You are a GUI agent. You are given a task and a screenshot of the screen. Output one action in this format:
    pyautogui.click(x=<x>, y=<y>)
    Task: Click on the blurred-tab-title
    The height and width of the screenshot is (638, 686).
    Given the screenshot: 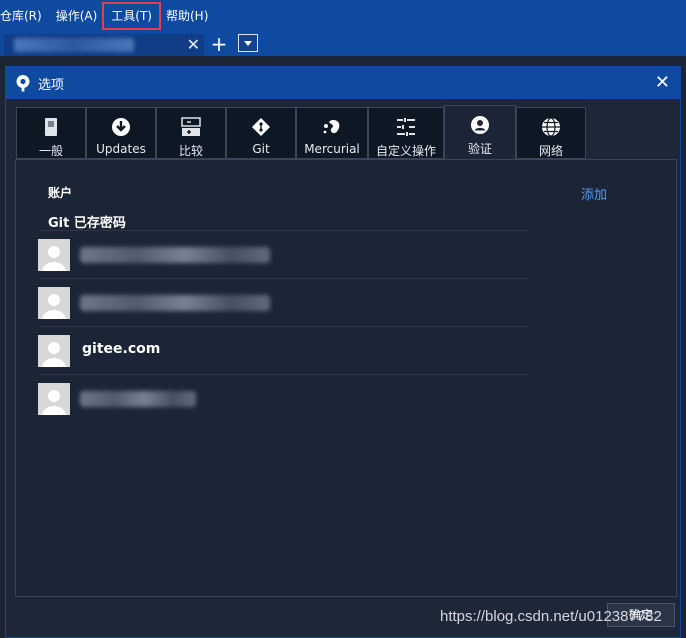 What is the action you would take?
    pyautogui.click(x=74, y=45)
    